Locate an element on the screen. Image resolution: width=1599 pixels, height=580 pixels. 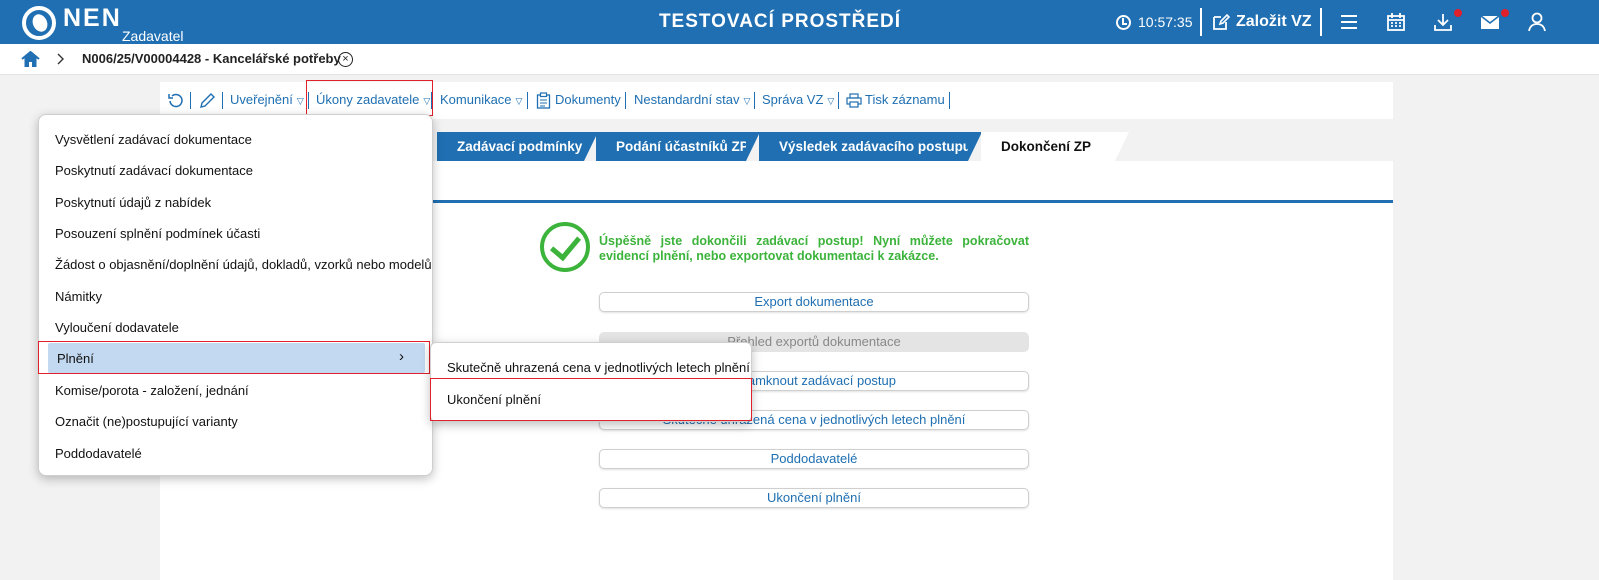
environment-title: TESTOVACÍ PROSTŘEDÍ is located at coordinates (780, 21).